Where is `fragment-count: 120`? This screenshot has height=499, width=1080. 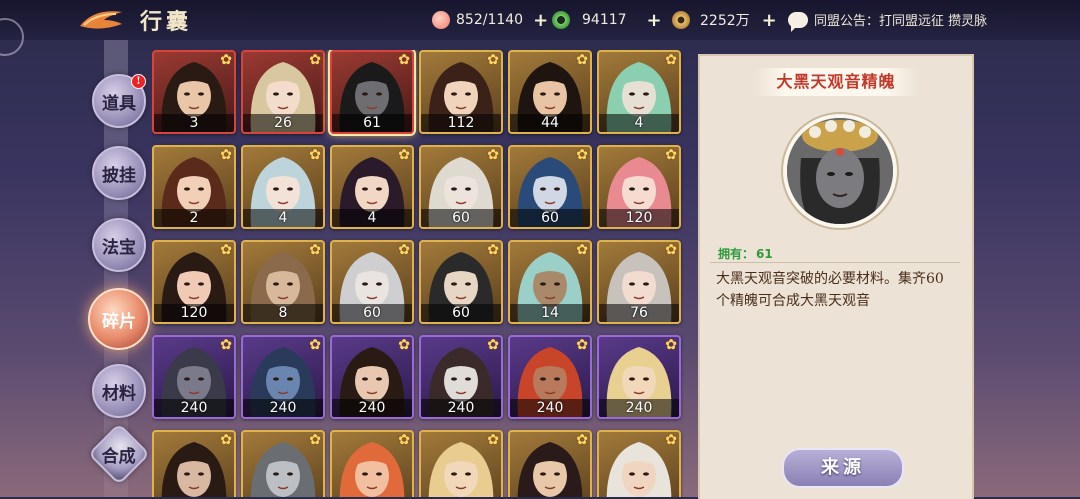 fragment-count: 120 is located at coordinates (194, 313).